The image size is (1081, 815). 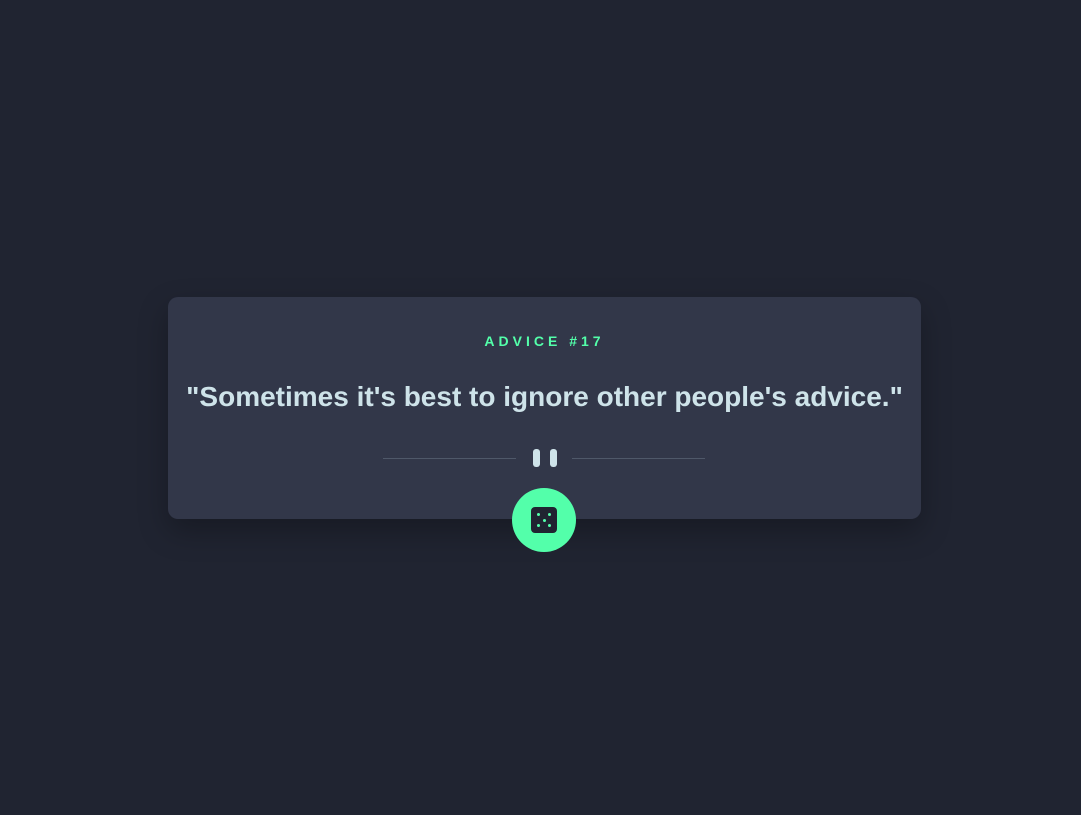 I want to click on divider, so click(x=544, y=458).